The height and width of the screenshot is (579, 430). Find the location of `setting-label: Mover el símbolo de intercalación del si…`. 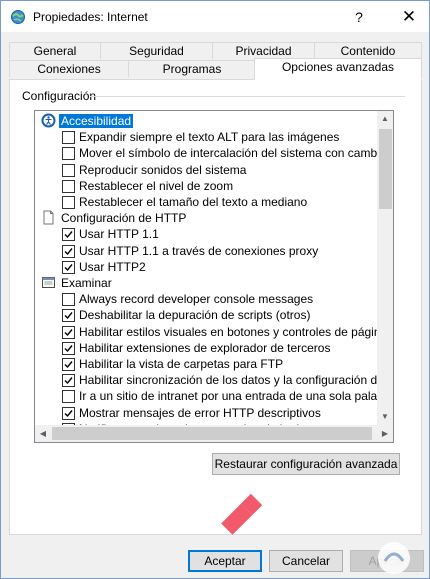

setting-label: Mover el símbolo de intercalación del si… is located at coordinates (236, 153).